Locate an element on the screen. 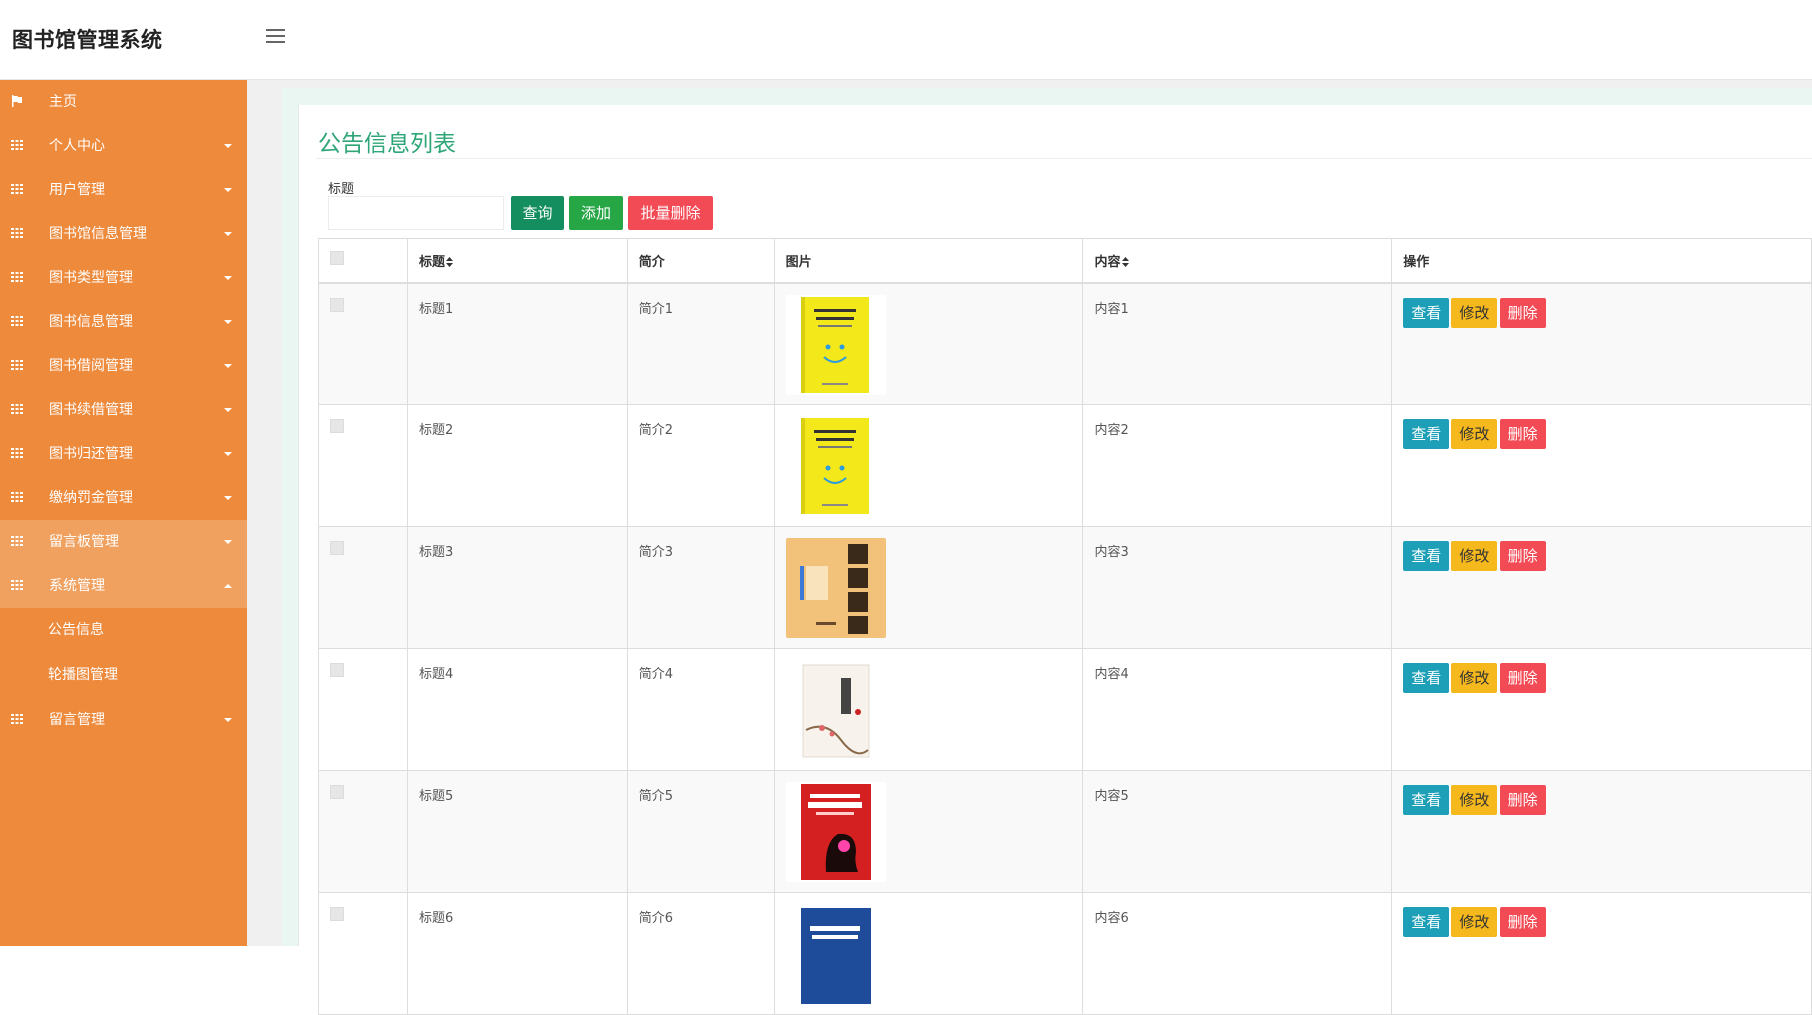  column-header-content: 内容 is located at coordinates (1237, 261).